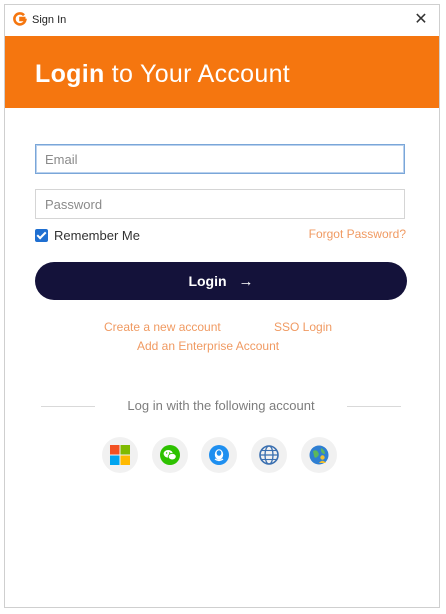 The image size is (446, 614). I want to click on remember-me-checkbox, so click(41, 235).